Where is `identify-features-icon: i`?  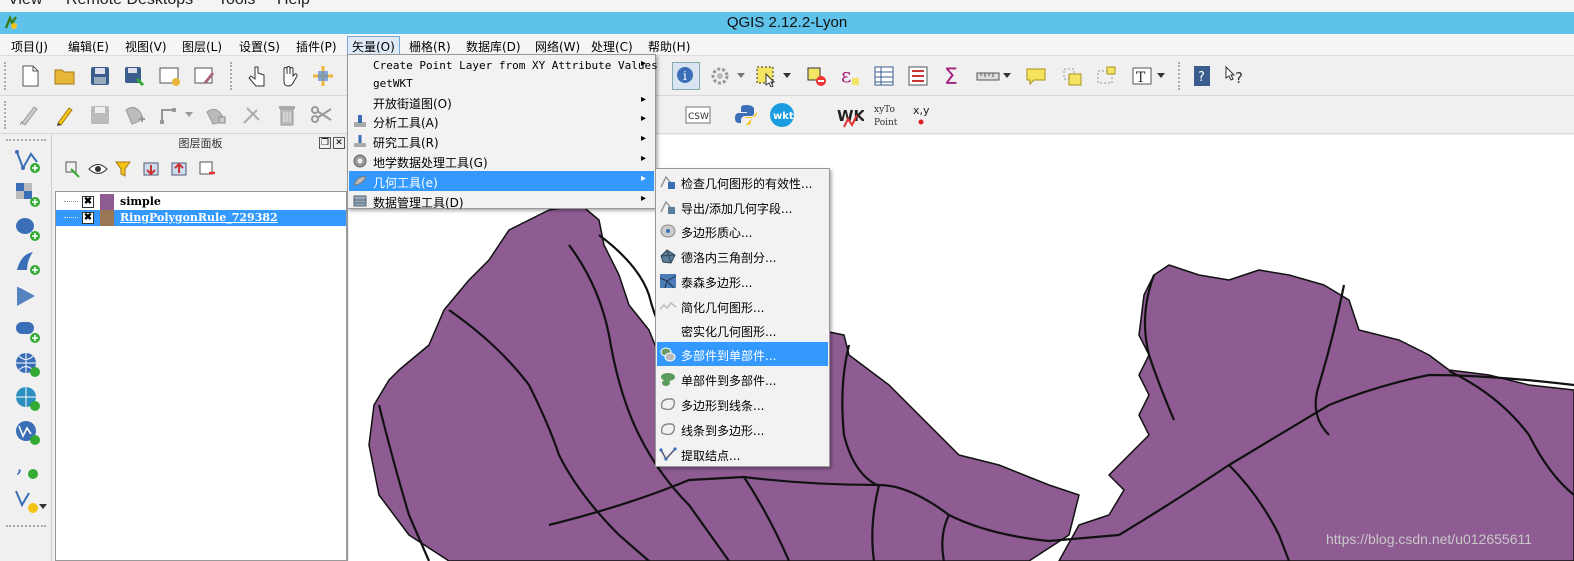
identify-features-icon: i is located at coordinates (686, 76).